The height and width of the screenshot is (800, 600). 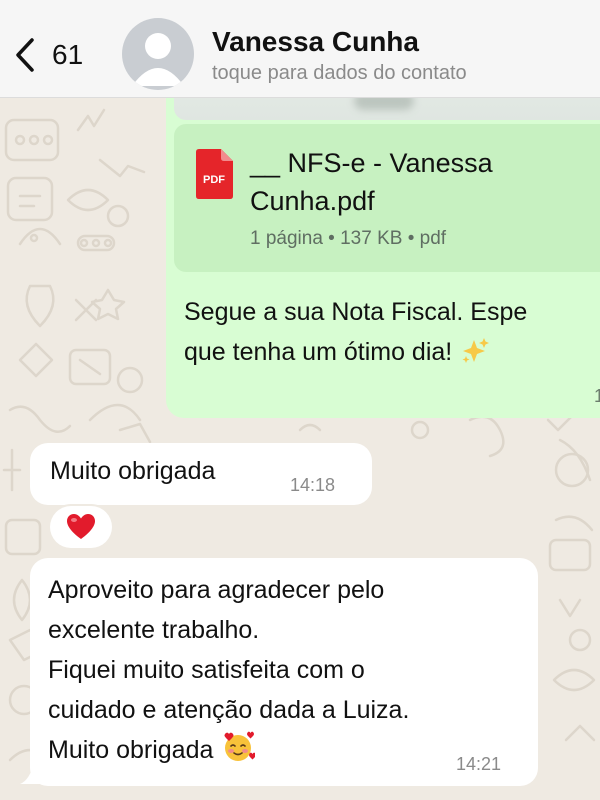 I want to click on back-button: 61, so click(x=48, y=55).